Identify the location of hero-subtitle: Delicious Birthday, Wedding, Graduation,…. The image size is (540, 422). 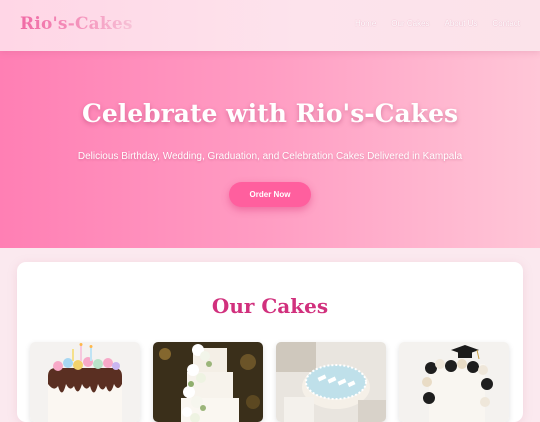
(270, 156).